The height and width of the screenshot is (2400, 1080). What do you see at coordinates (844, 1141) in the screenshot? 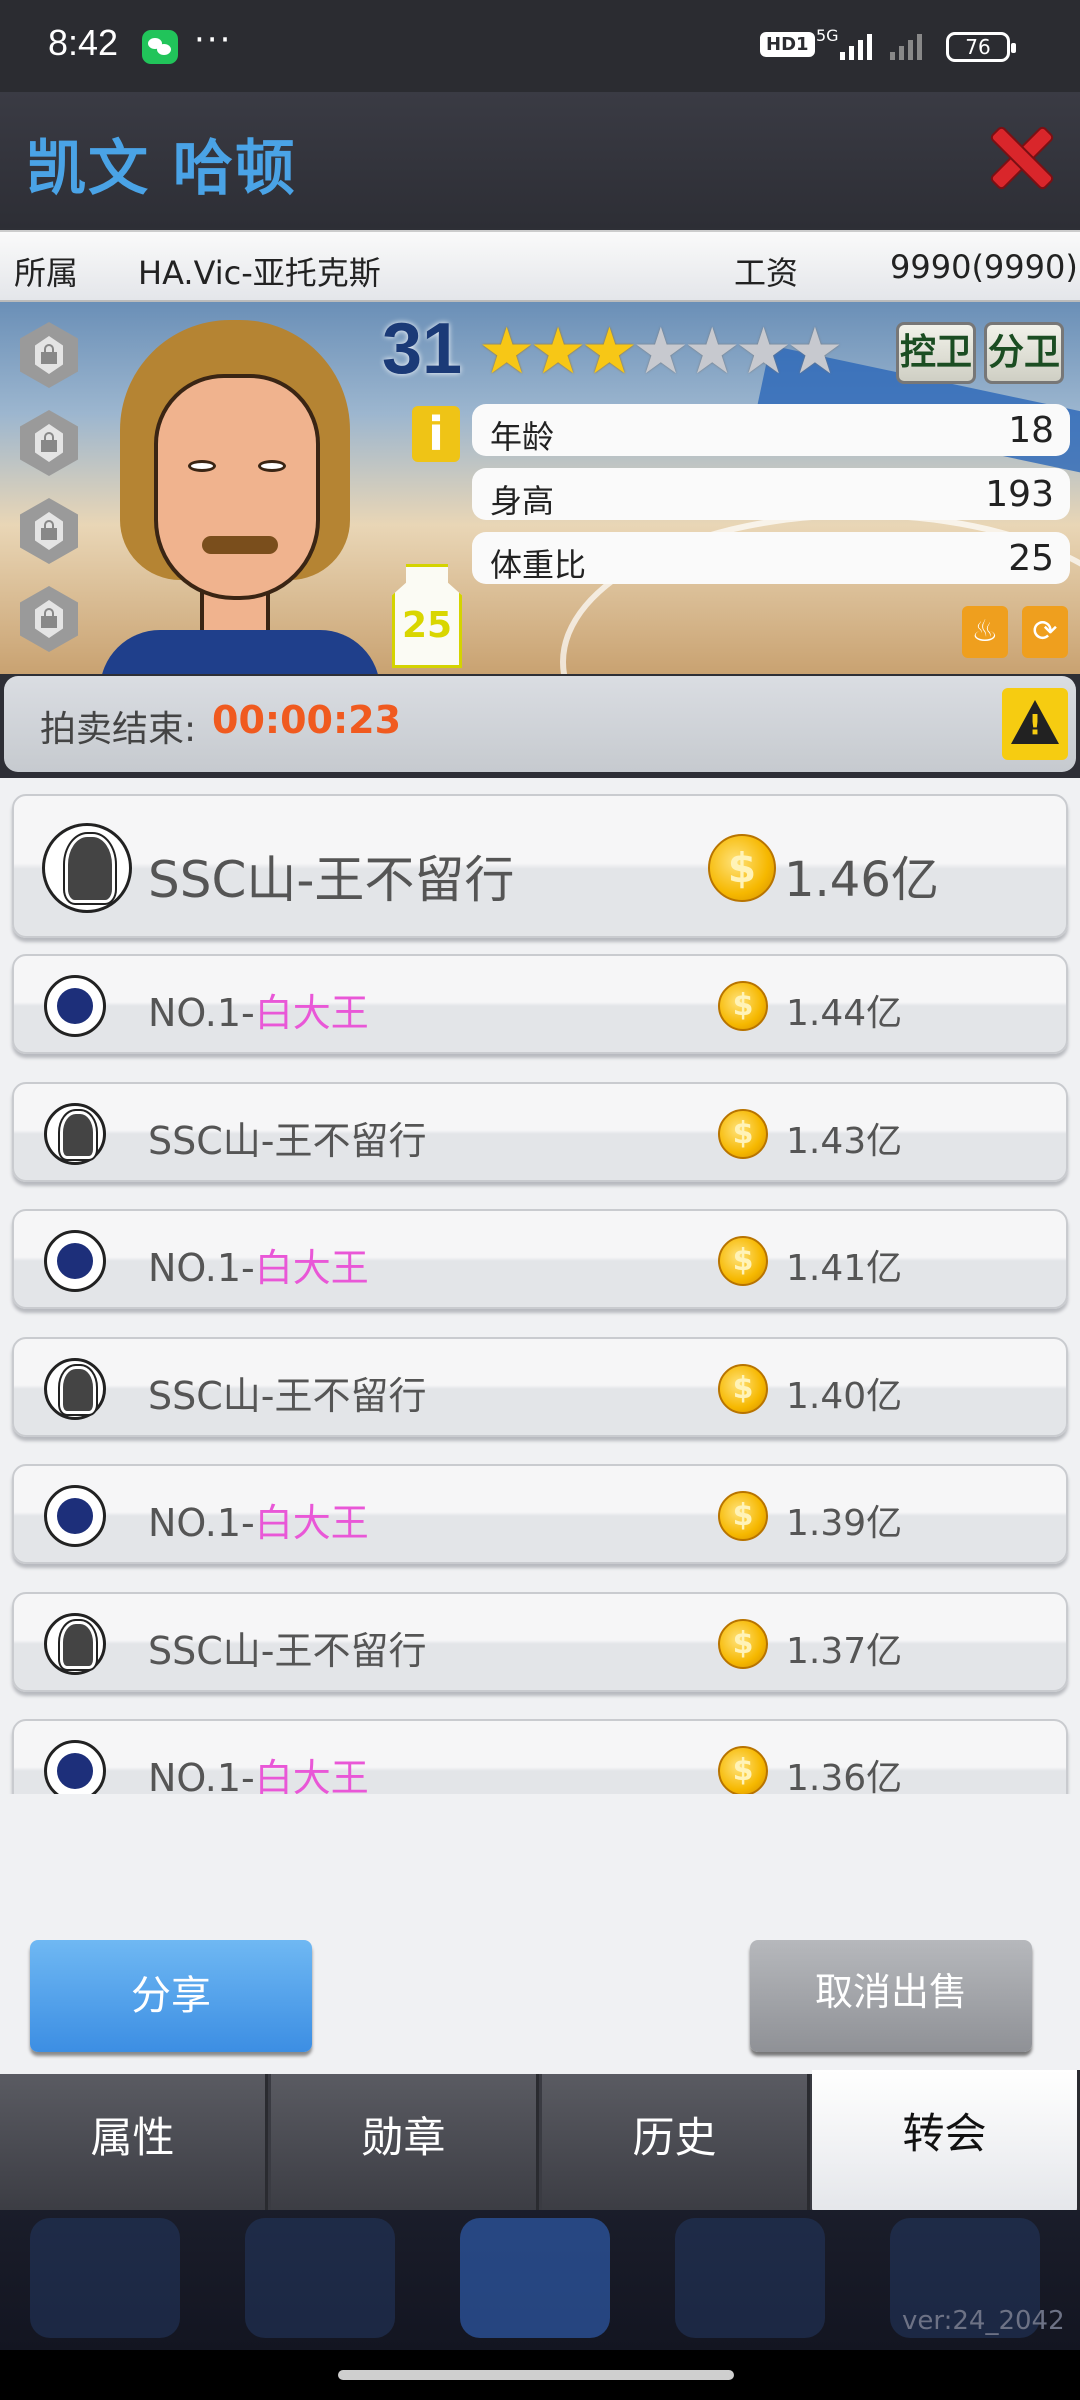
I see `bid-amount: 1.43亿` at bounding box center [844, 1141].